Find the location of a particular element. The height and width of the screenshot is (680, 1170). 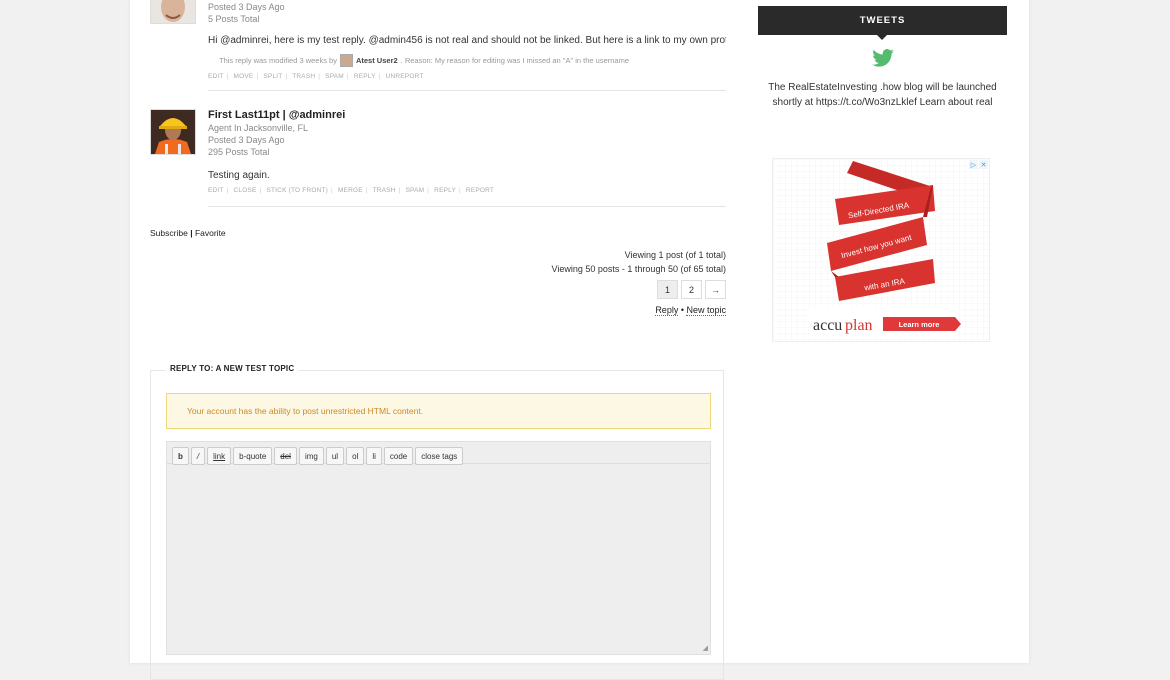

del-button: del is located at coordinates (285, 456).